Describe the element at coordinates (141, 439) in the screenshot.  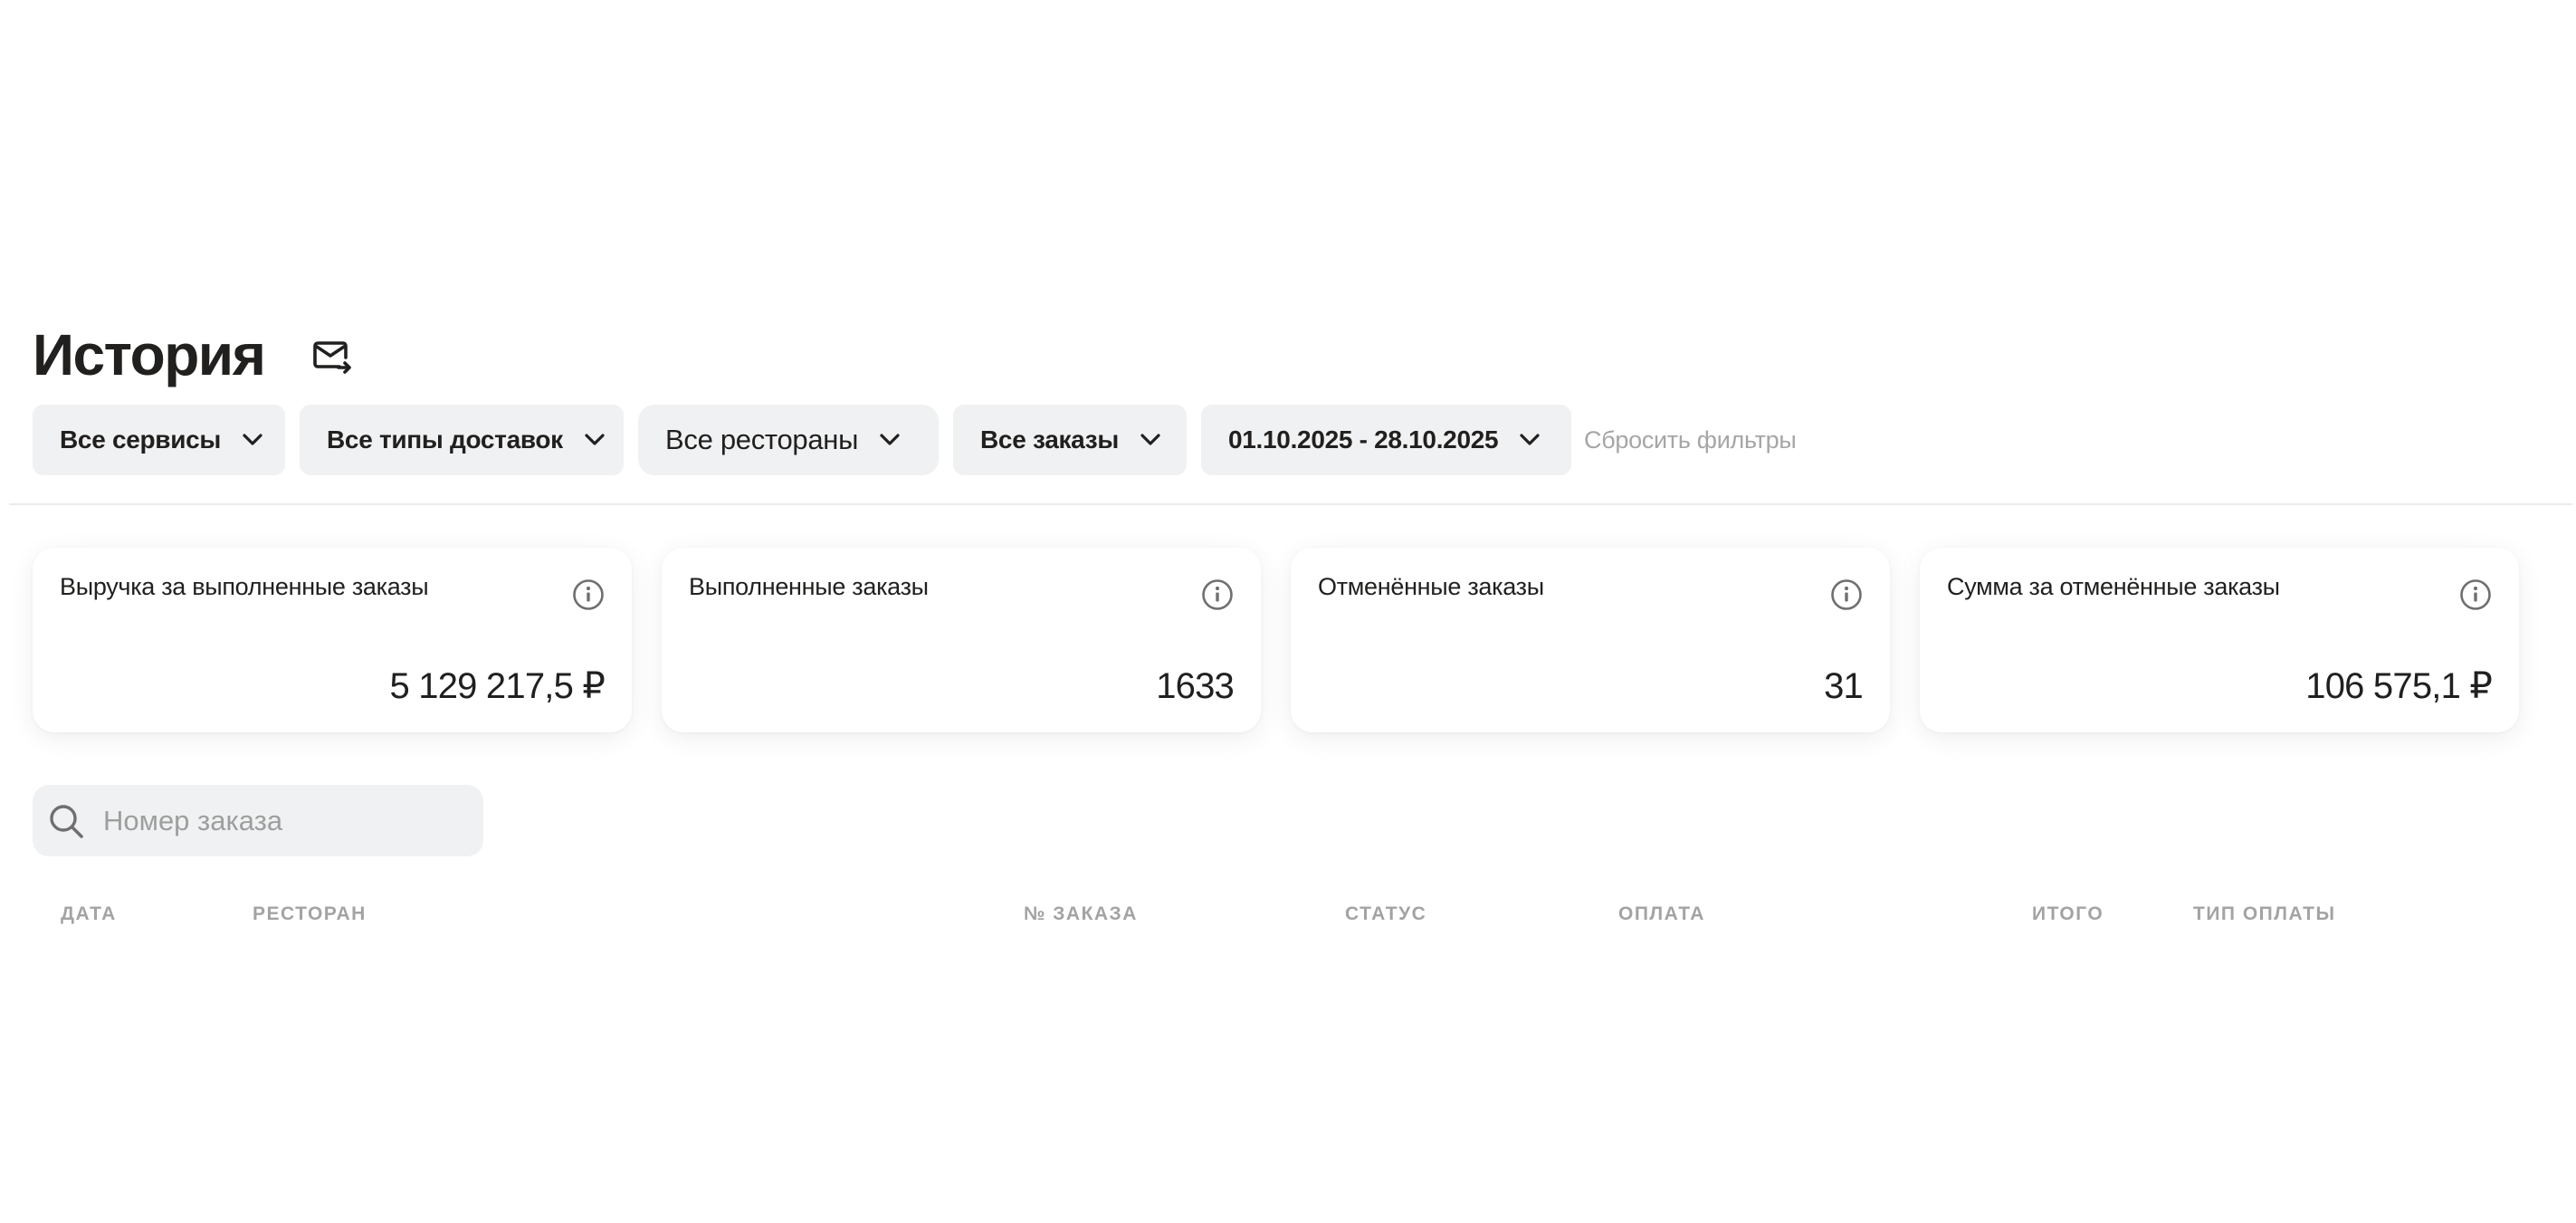
I see `filter-services-label: Все сервисы` at that location.